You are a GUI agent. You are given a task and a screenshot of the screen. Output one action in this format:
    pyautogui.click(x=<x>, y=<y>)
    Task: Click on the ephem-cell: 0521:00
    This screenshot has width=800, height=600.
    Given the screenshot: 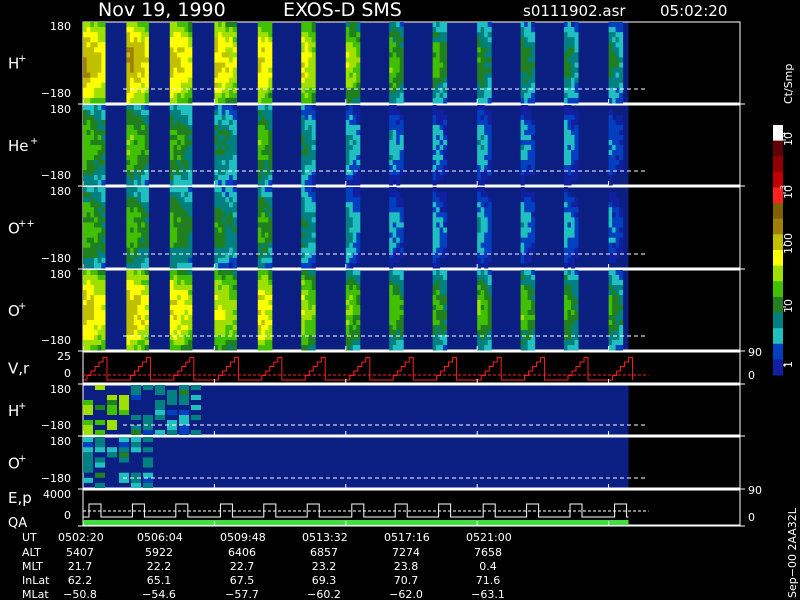 What is the action you would take?
    pyautogui.click(x=489, y=537)
    